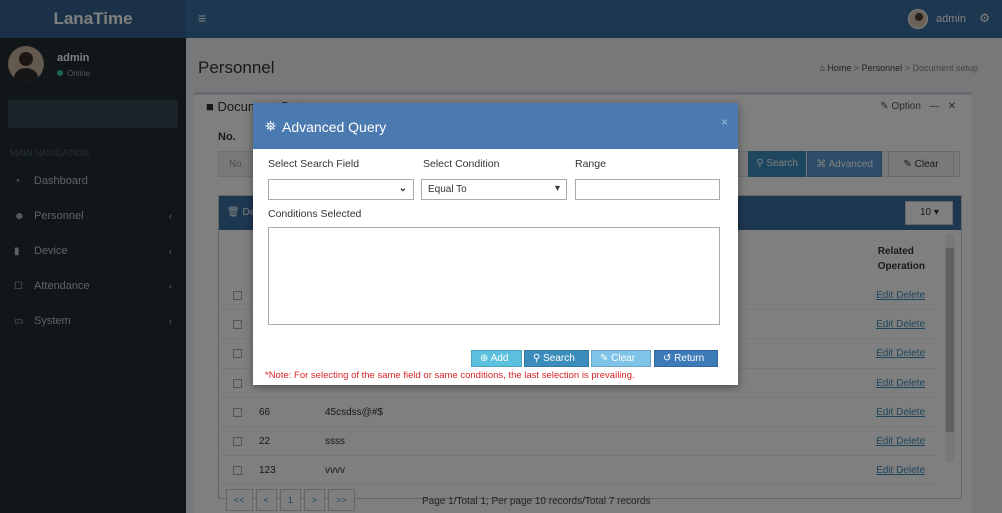 This screenshot has height=513, width=1002. I want to click on range-label: Range, so click(590, 164).